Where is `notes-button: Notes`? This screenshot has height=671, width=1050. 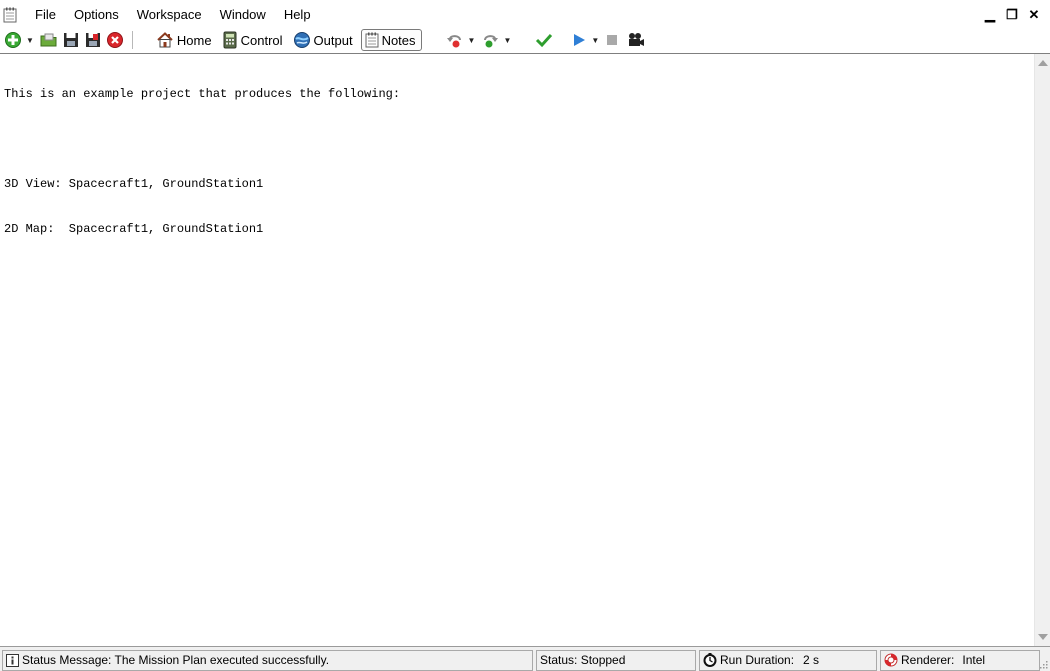
notes-button: Notes is located at coordinates (391, 40).